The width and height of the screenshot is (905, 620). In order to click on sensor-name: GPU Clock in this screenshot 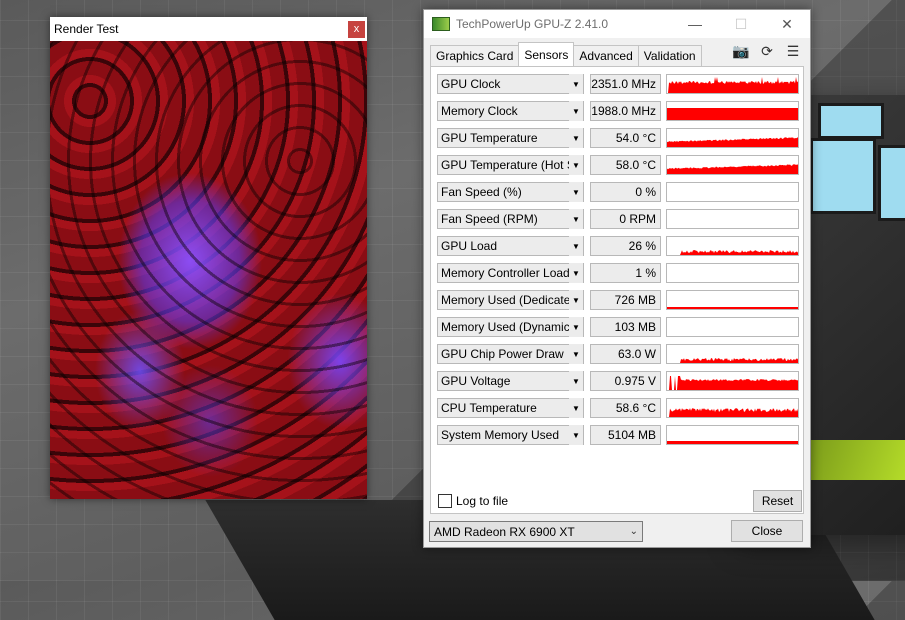, I will do `click(471, 84)`.